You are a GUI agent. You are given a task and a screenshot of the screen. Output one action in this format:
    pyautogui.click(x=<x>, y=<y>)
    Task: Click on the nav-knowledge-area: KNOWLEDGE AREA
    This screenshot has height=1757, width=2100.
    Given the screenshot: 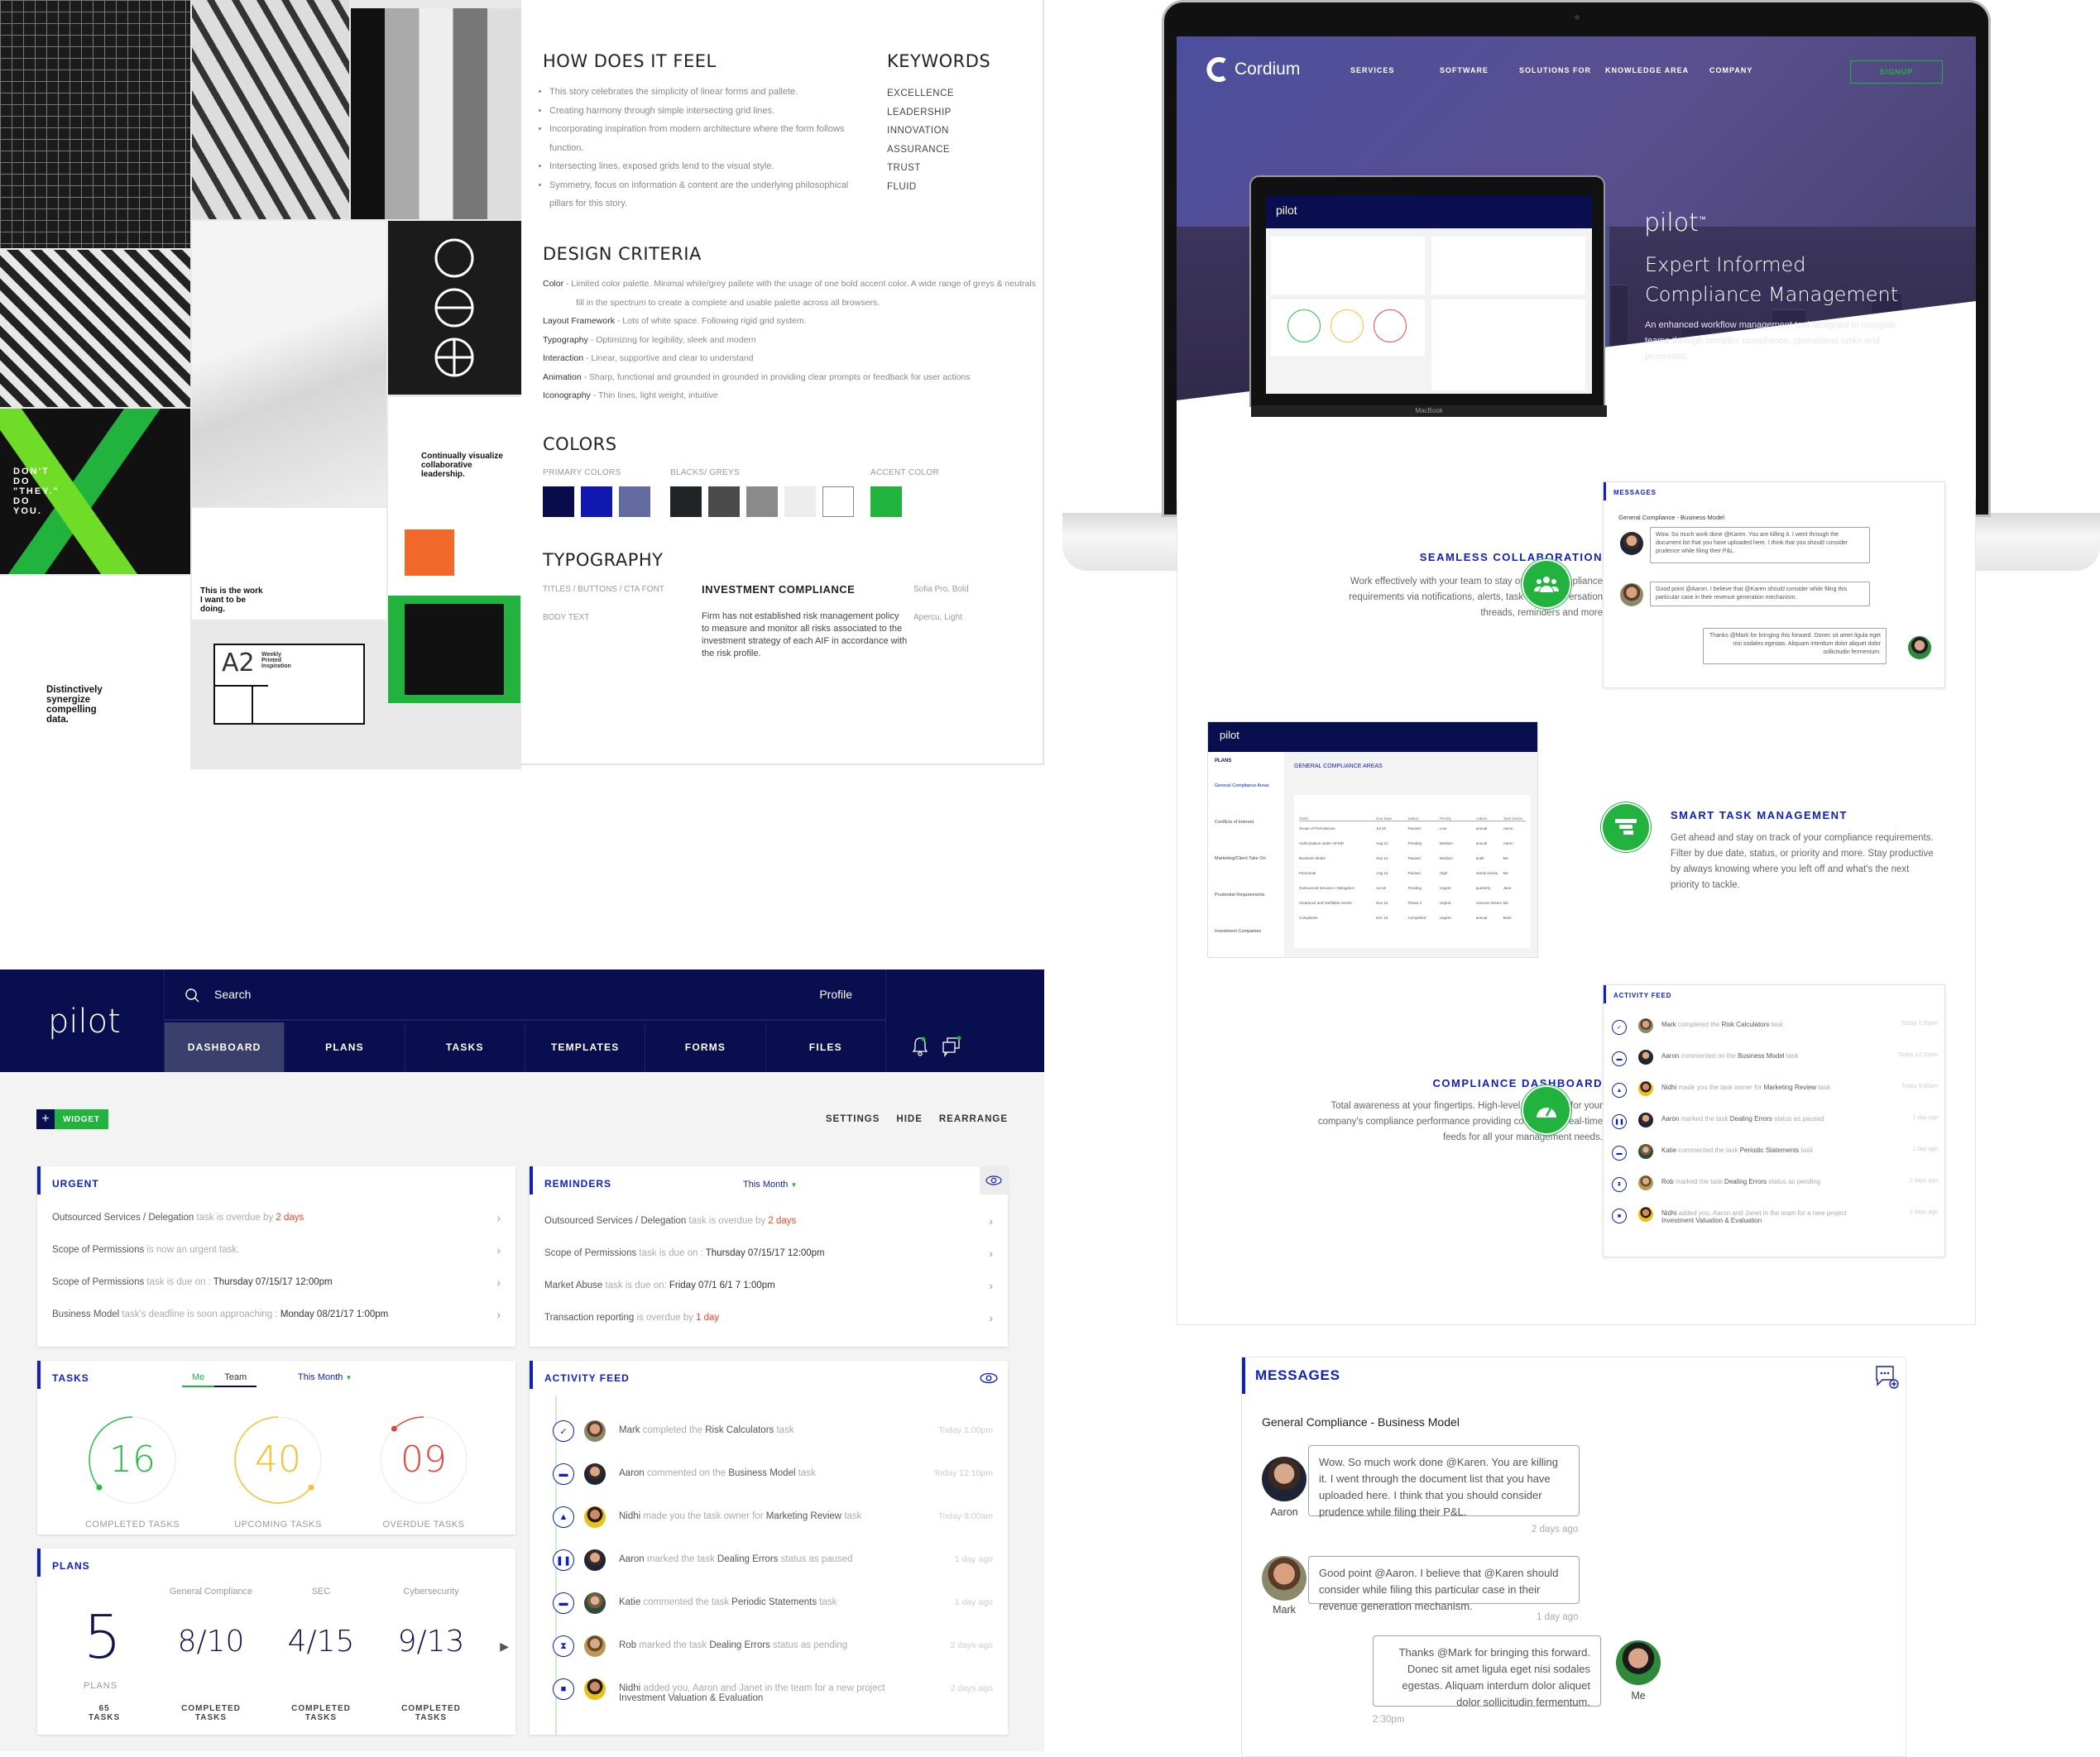 What is the action you would take?
    pyautogui.click(x=1657, y=70)
    